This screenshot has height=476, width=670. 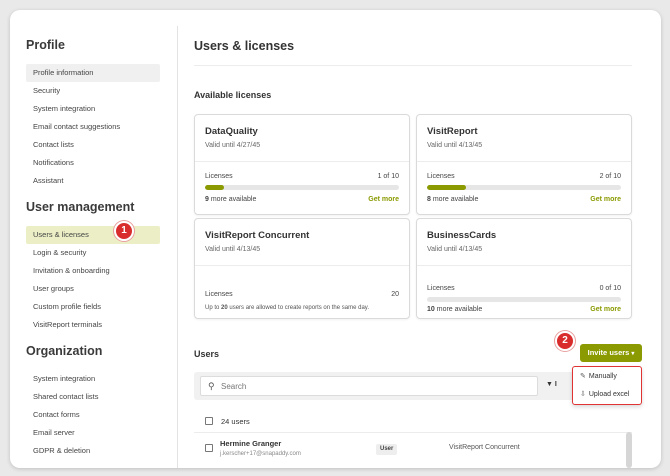 What do you see at coordinates (551, 384) in the screenshot?
I see `filter-icon: ▼ I` at bounding box center [551, 384].